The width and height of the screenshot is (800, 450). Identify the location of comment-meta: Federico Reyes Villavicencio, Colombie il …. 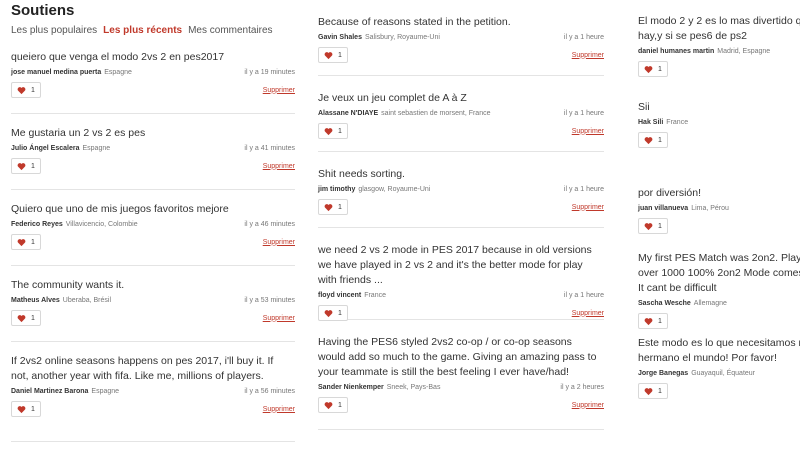
(153, 224).